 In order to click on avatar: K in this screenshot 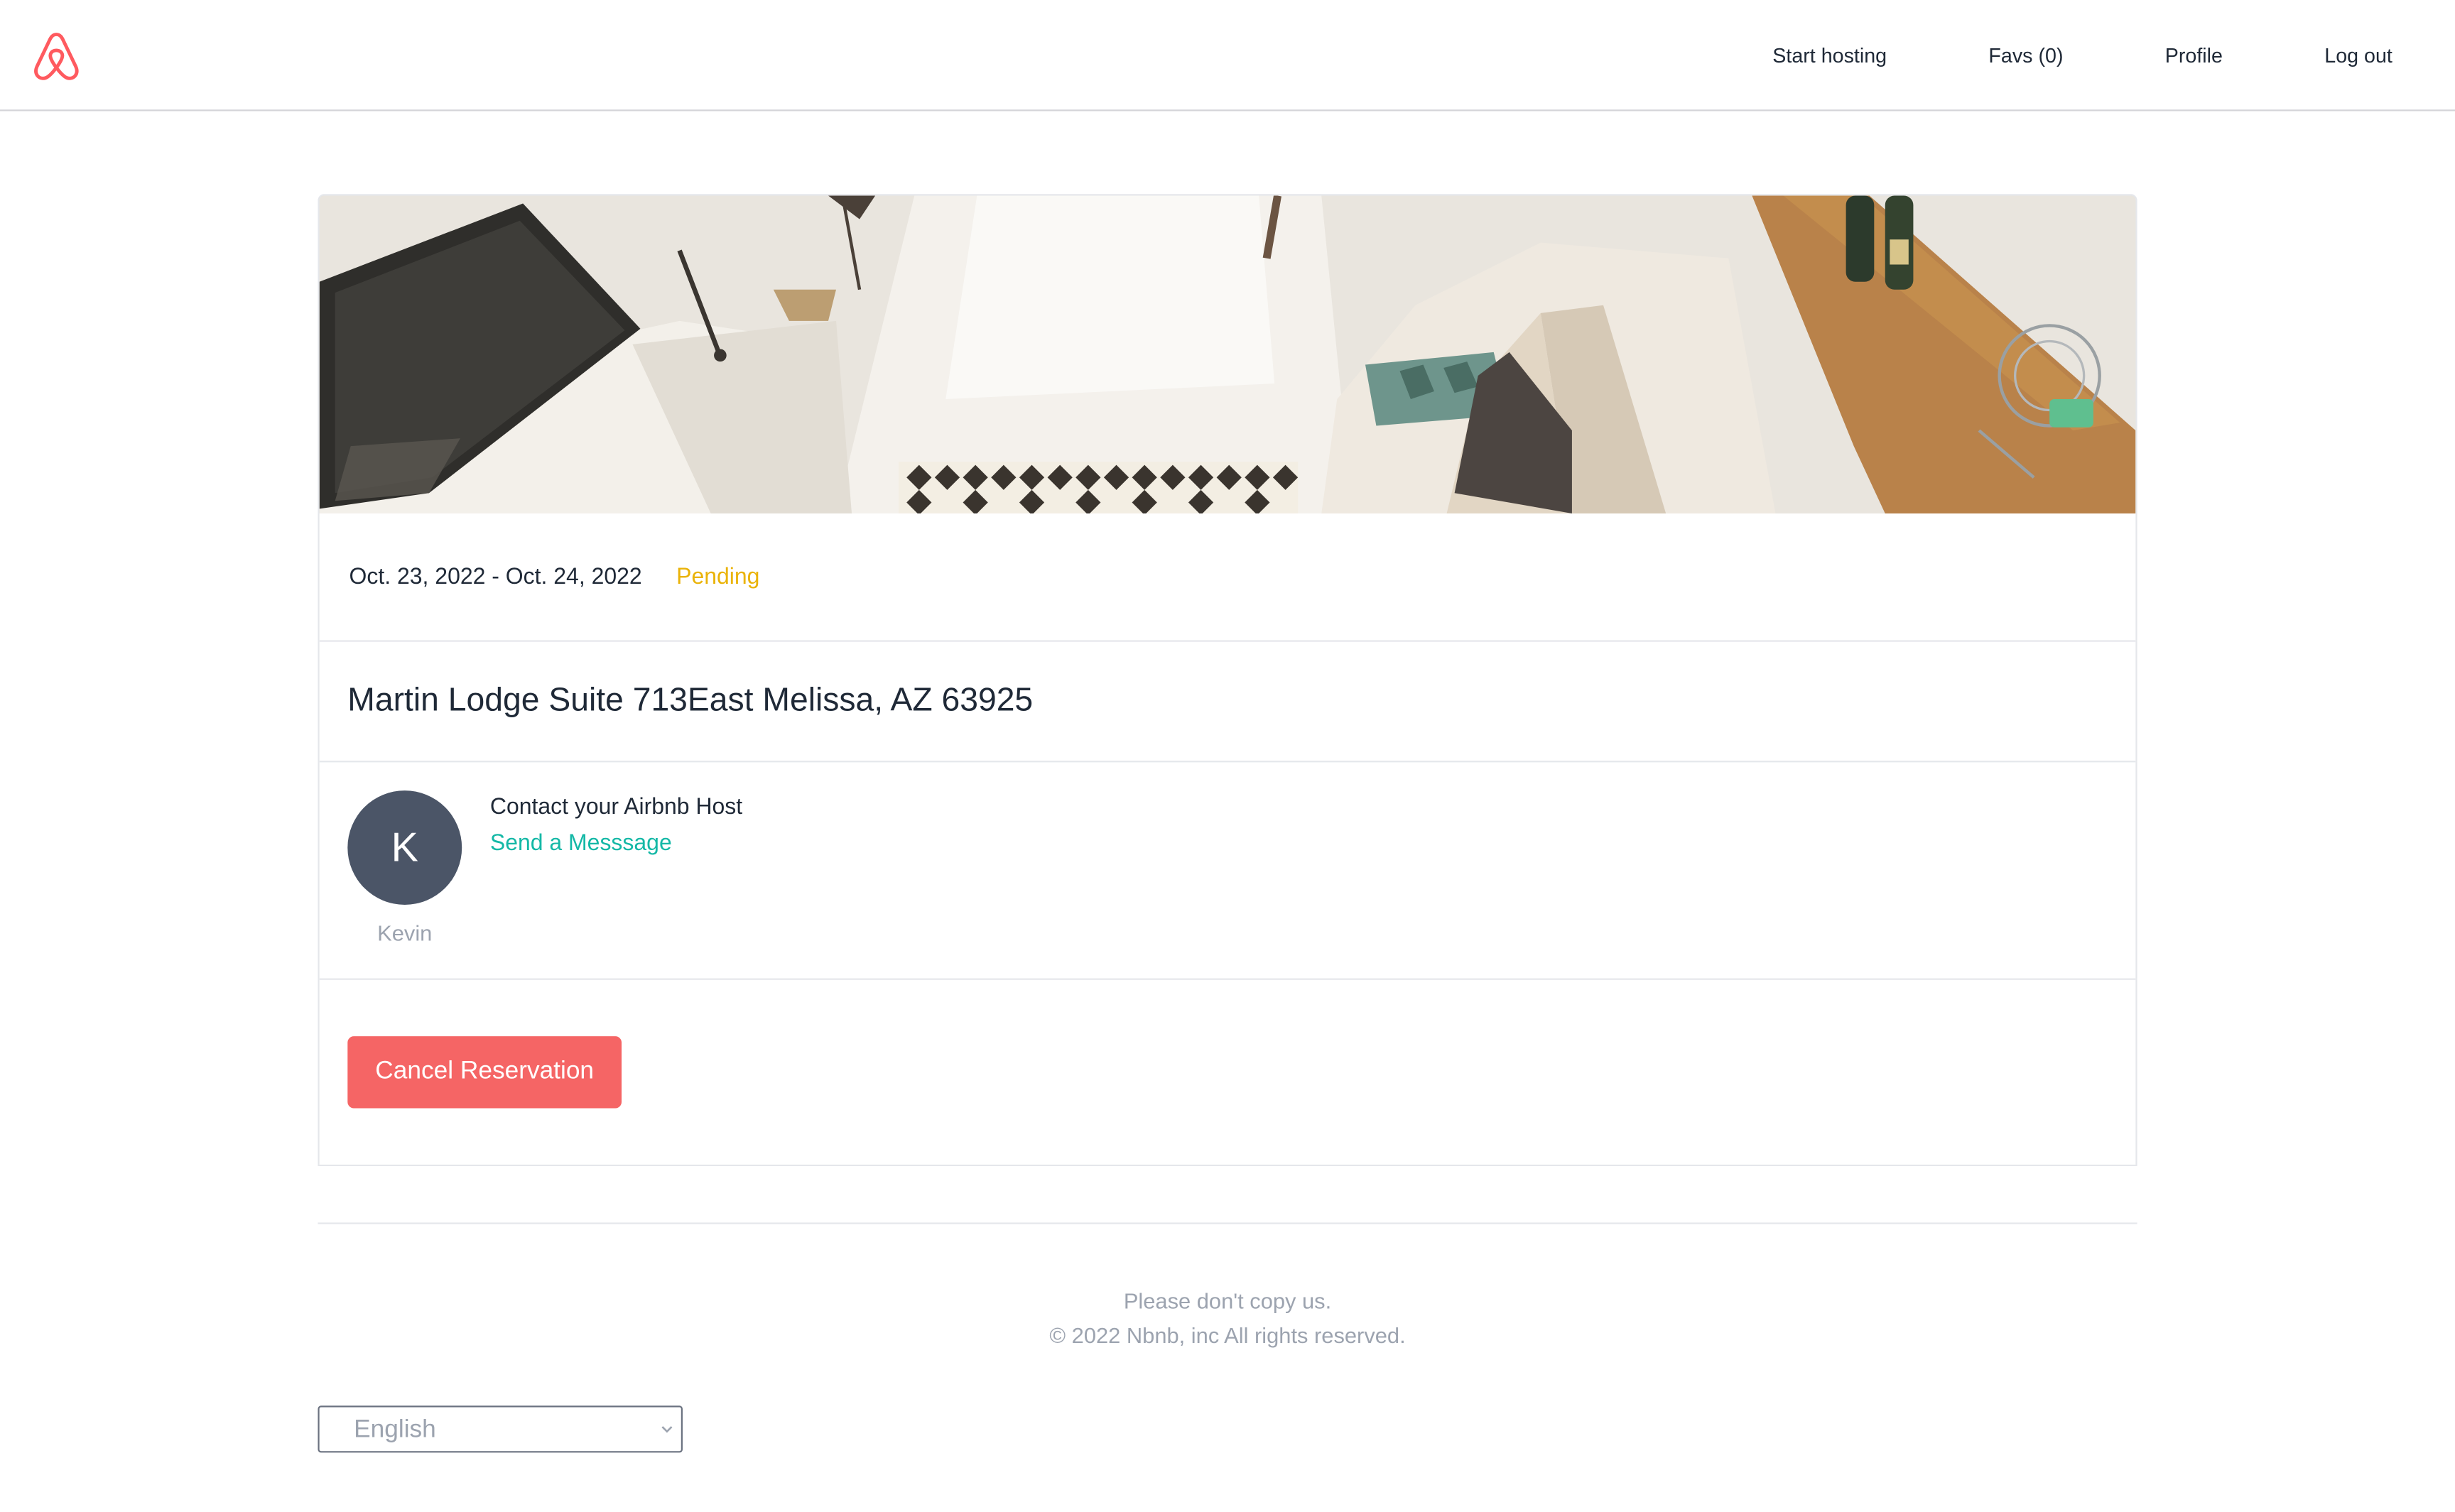, I will do `click(404, 847)`.